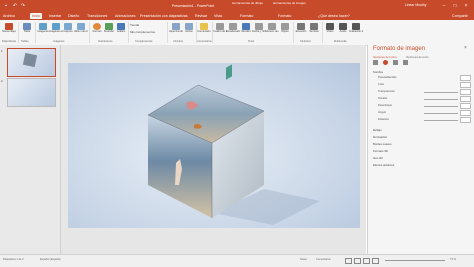 This screenshot has width=474, height=267. I want to click on section-artistic-effects: Efectos artísticos, so click(383, 165).